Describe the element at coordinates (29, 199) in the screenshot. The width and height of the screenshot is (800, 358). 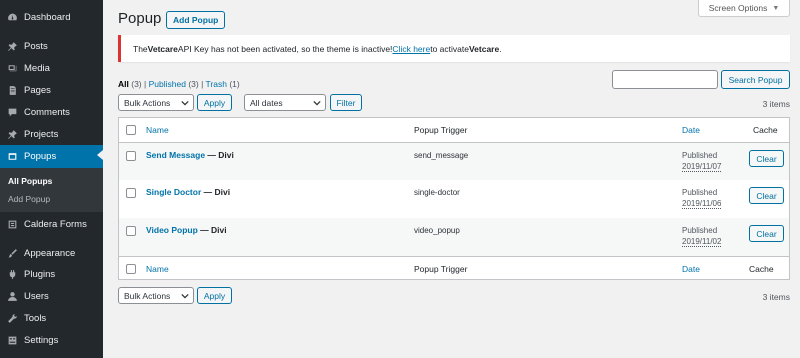
I see `submenu-add-popup: Add Popup` at that location.